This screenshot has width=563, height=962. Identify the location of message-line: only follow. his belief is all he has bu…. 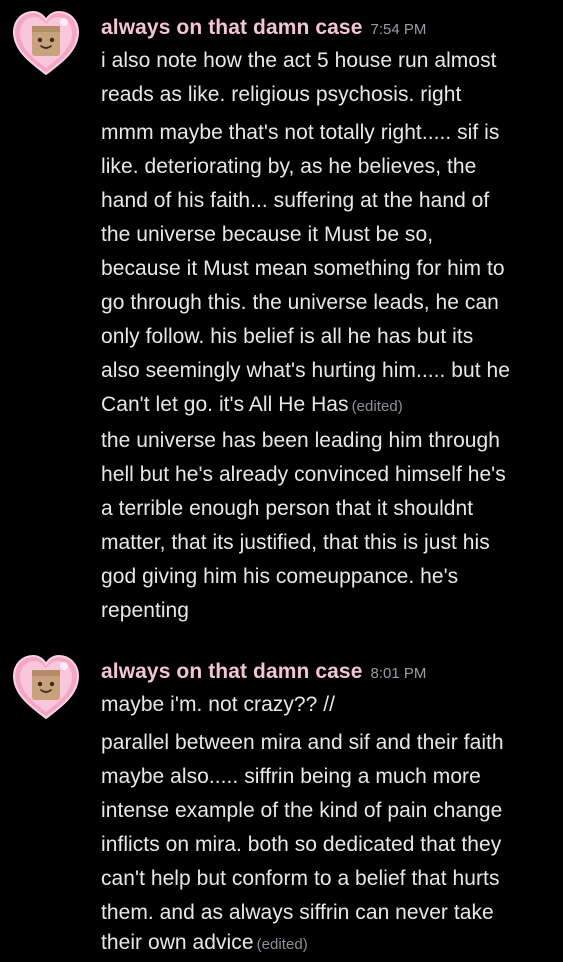
(287, 336).